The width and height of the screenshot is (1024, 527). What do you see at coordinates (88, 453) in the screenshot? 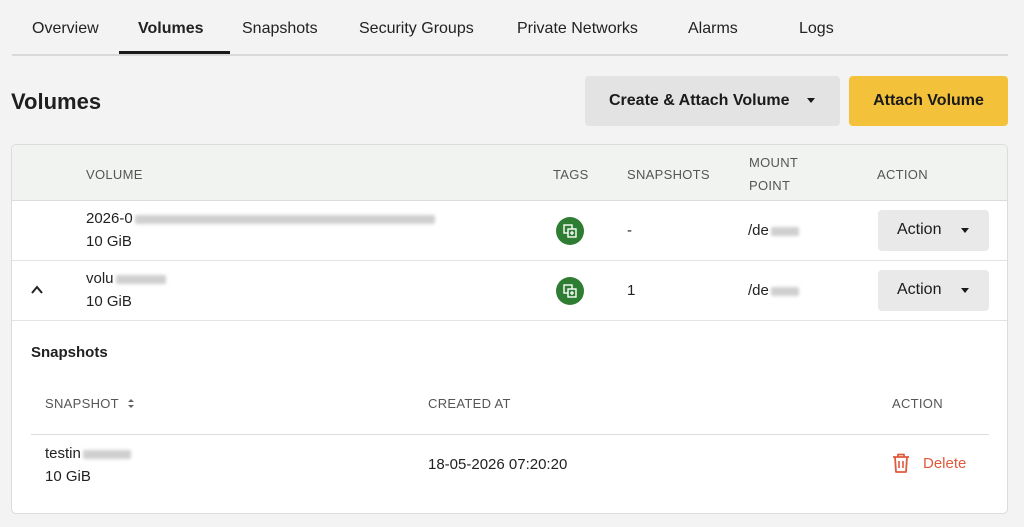
I see `snapshot-name: testin` at bounding box center [88, 453].